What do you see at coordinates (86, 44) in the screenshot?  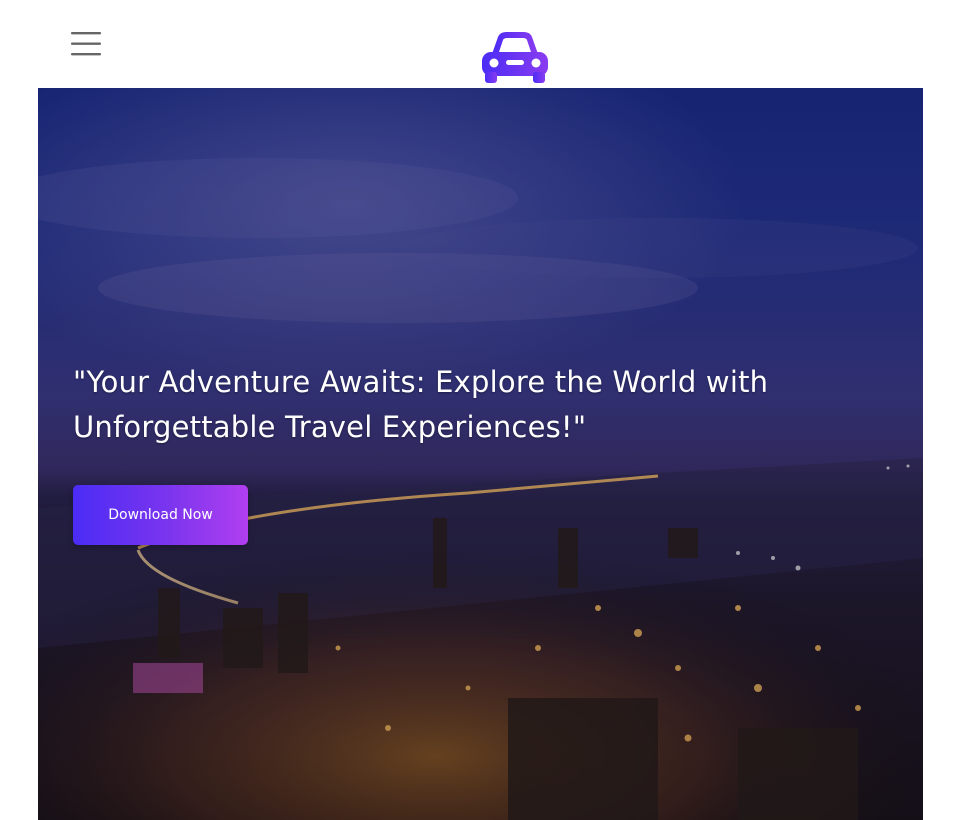 I see `hamburger-menu-icon` at bounding box center [86, 44].